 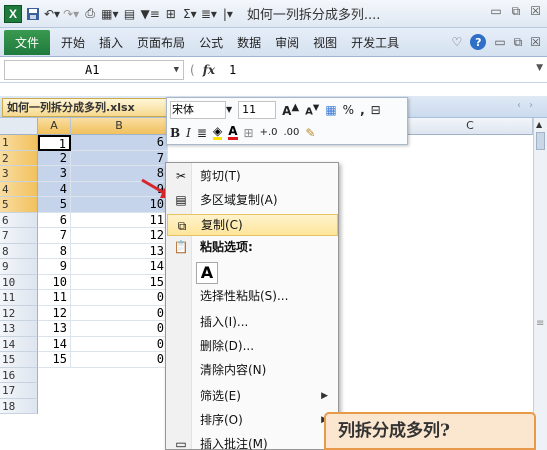 I want to click on column-header-c: C, so click(x=470, y=126).